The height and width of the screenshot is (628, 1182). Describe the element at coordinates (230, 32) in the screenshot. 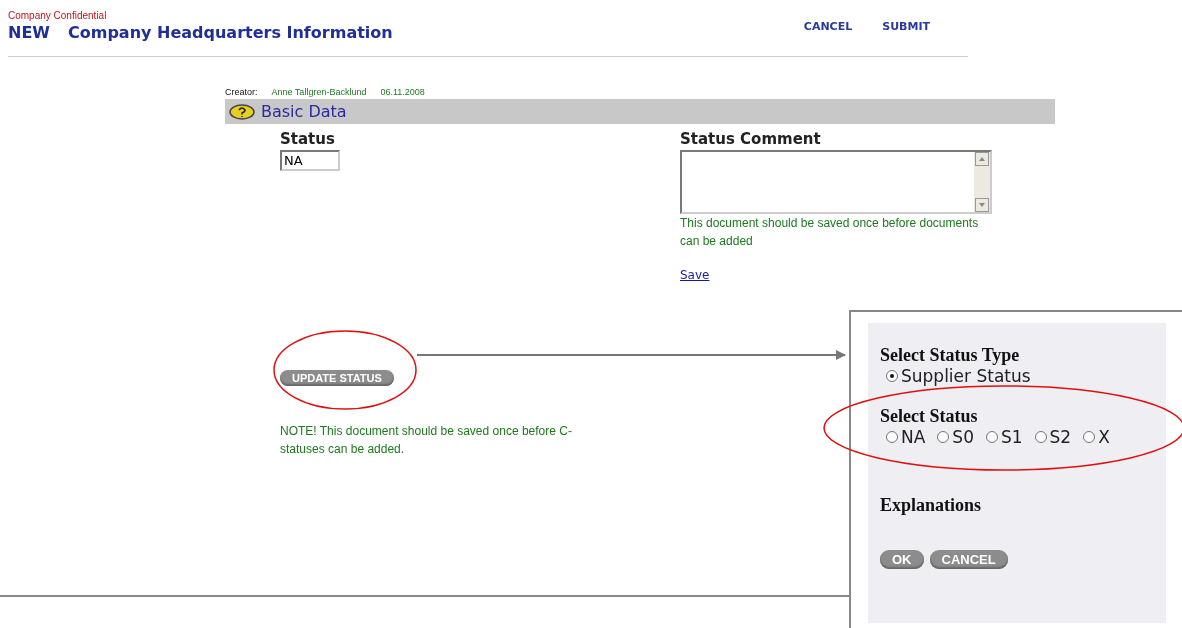

I see `page-title: Company Headquarters Information` at that location.